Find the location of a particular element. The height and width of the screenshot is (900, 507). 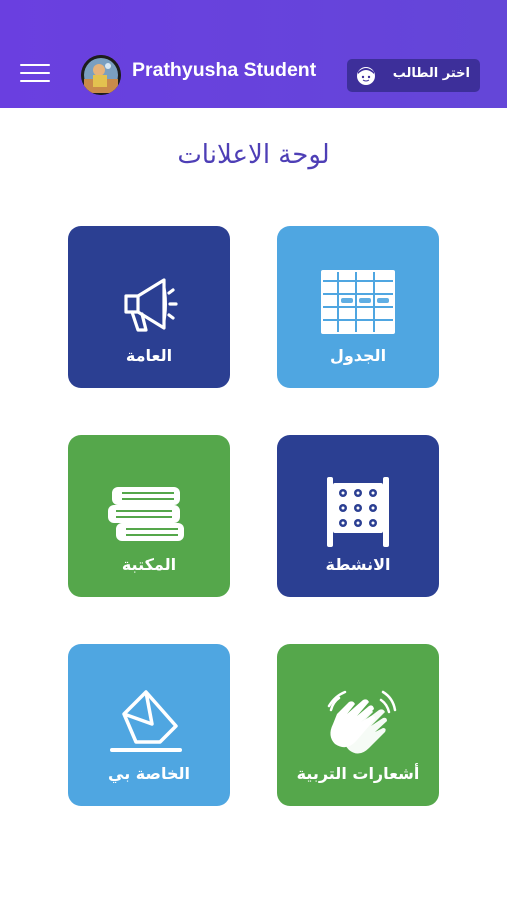

tile-education-notifications: أشعارات التربية is located at coordinates (358, 725).